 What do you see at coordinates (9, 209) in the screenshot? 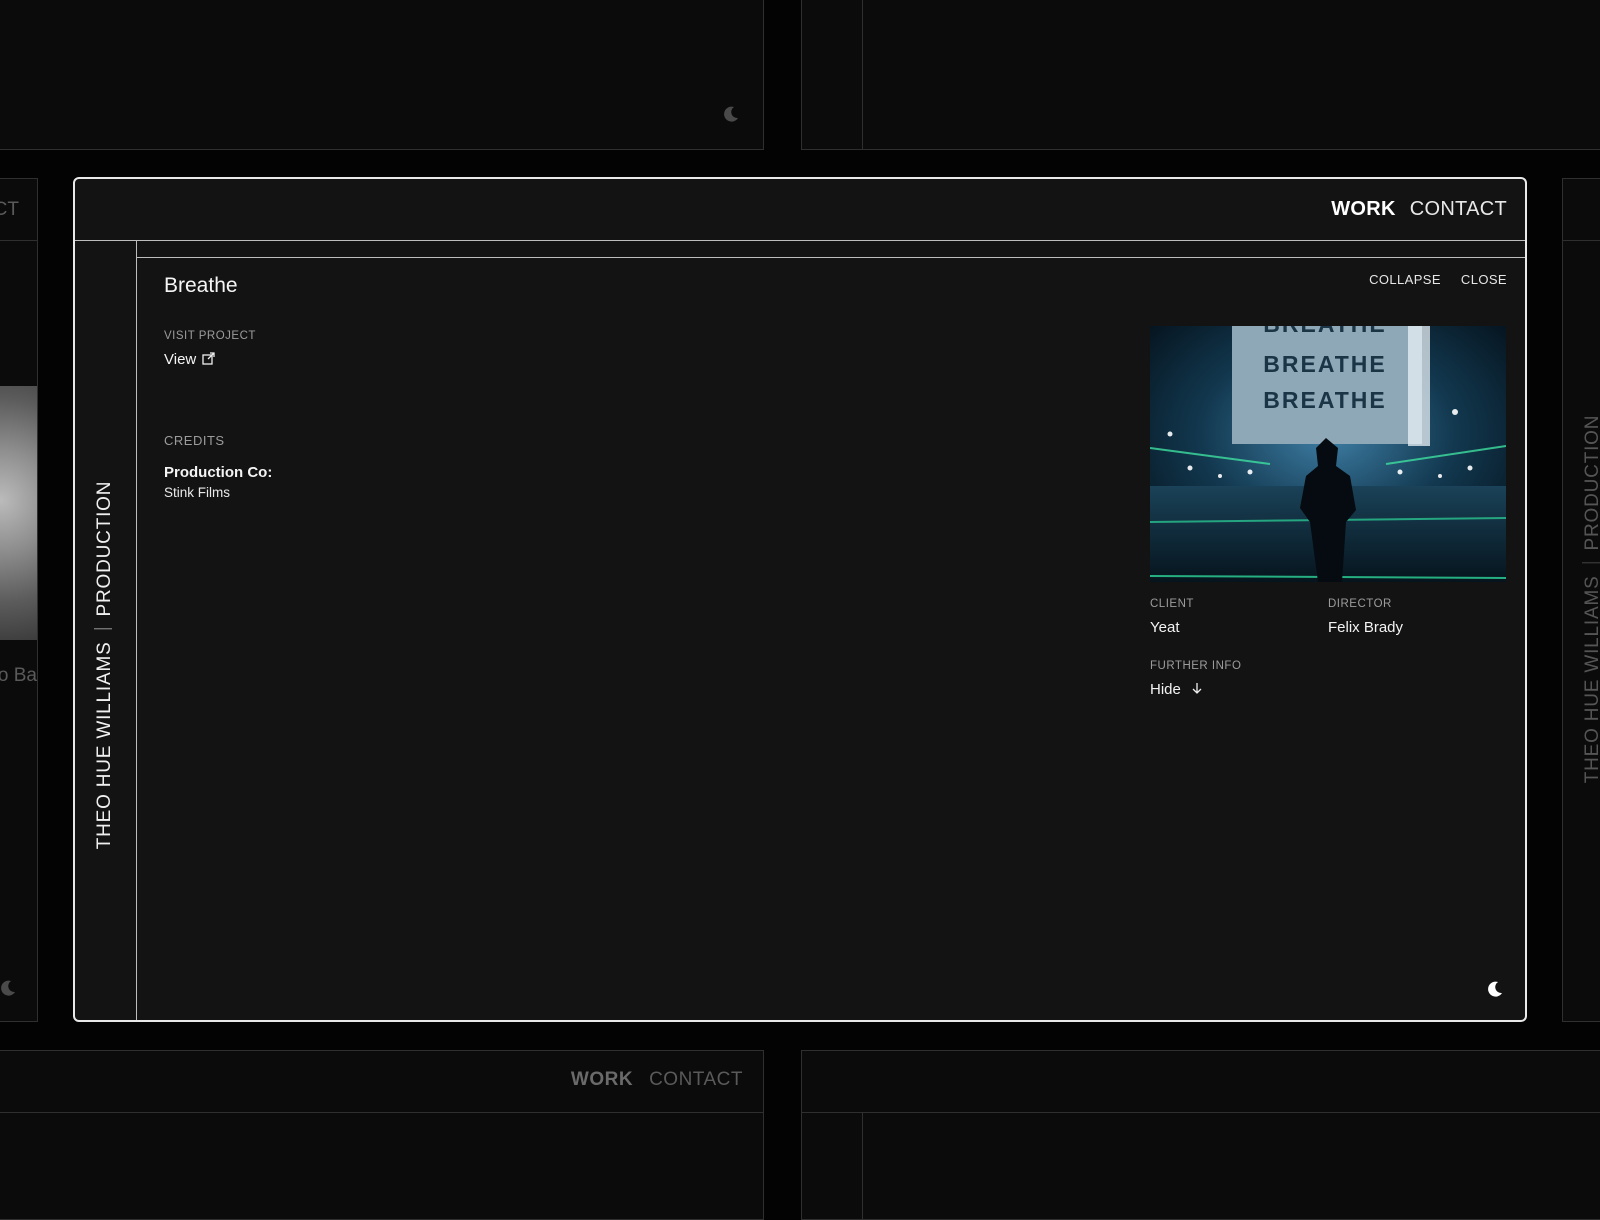
I see `bg-left-nav-fragment: CT` at bounding box center [9, 209].